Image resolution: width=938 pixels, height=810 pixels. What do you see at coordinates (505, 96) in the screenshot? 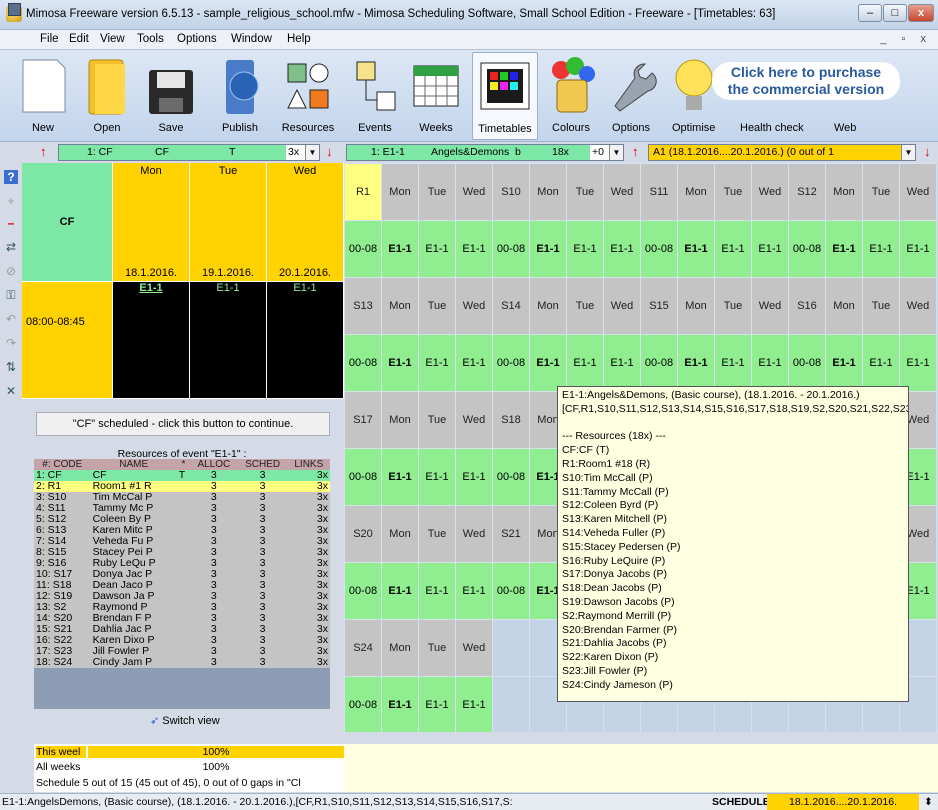
I see `toolbar-timetables-button: Timetables` at bounding box center [505, 96].